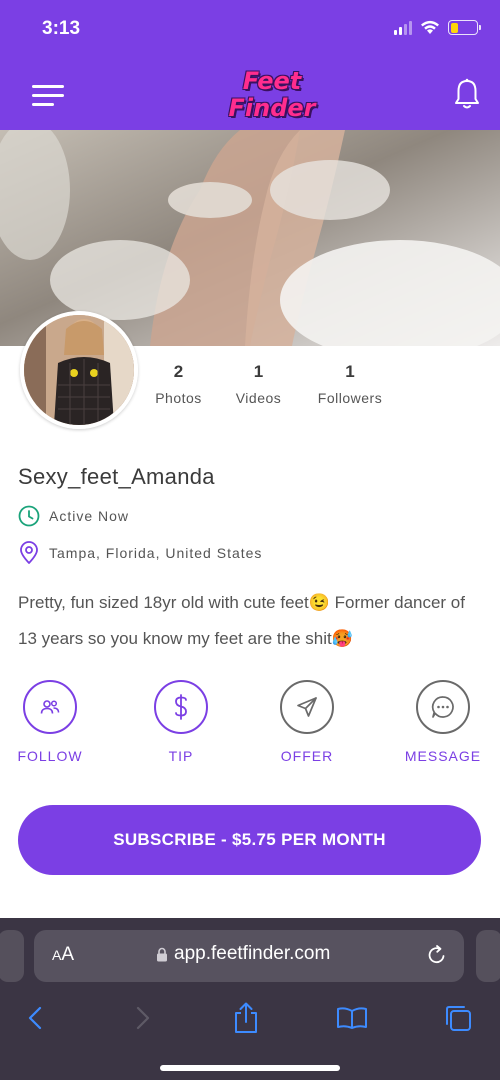 The image size is (500, 1080). I want to click on message-circle, so click(443, 707).